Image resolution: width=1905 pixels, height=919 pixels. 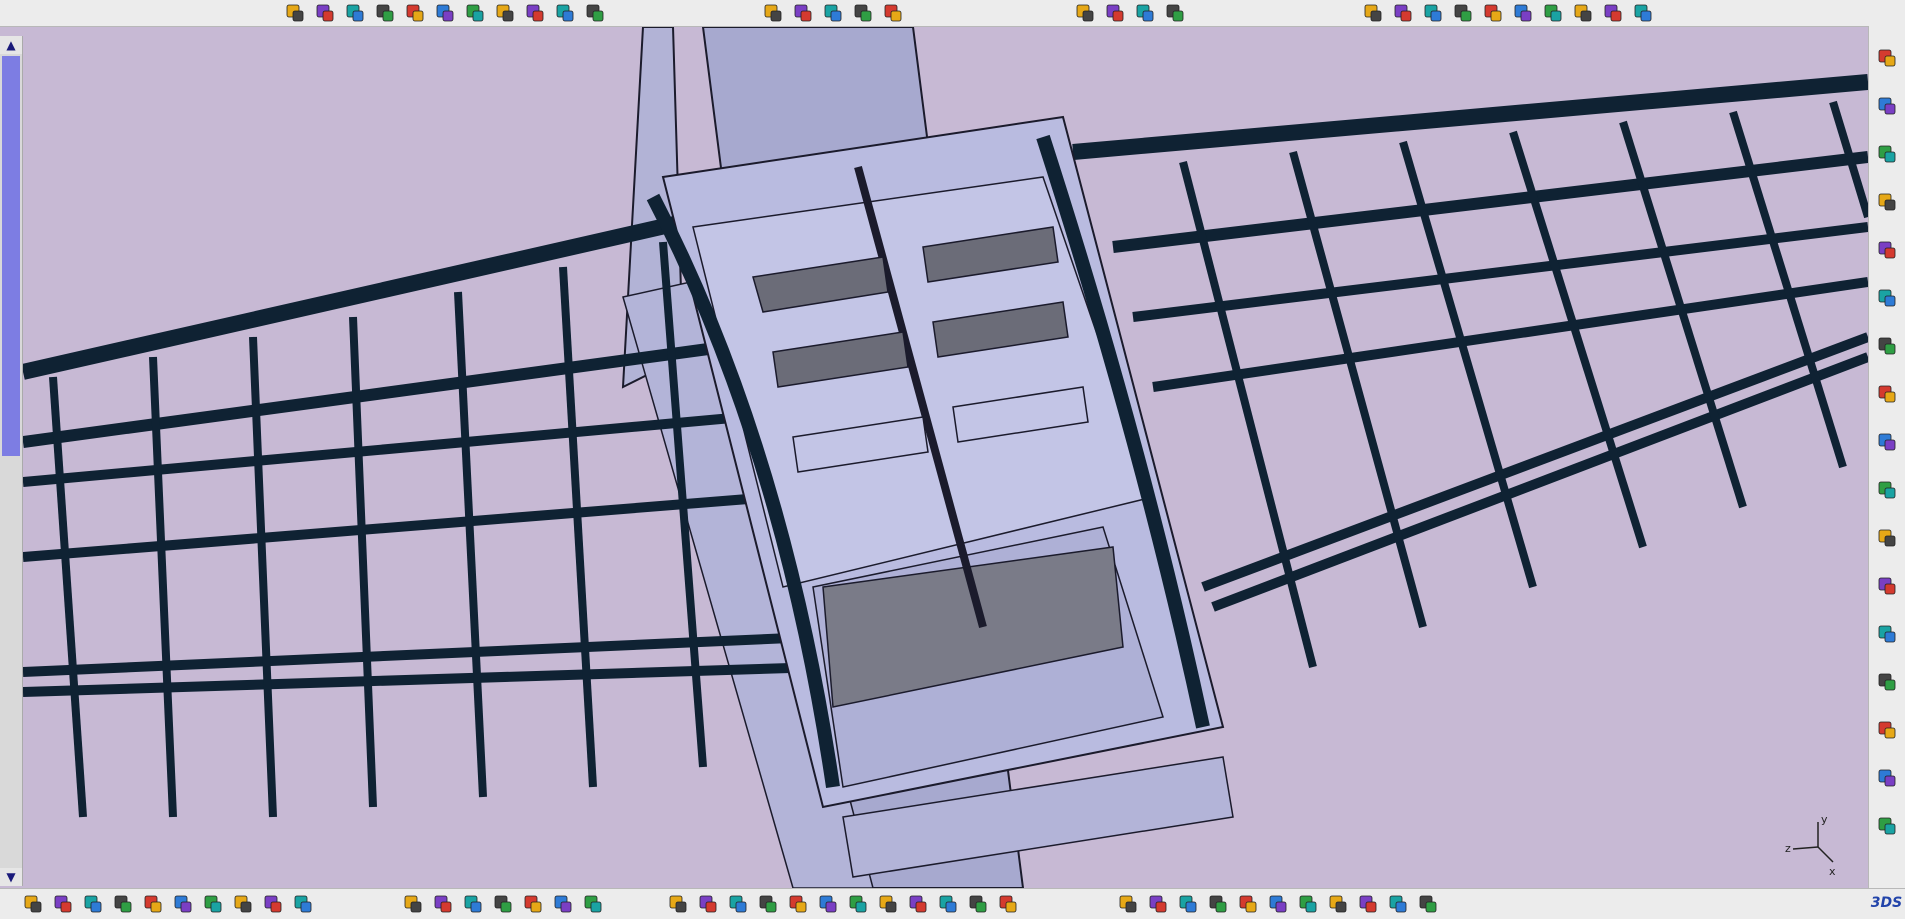 What do you see at coordinates (1145, 13) in the screenshot?
I see `clash-icon` at bounding box center [1145, 13].